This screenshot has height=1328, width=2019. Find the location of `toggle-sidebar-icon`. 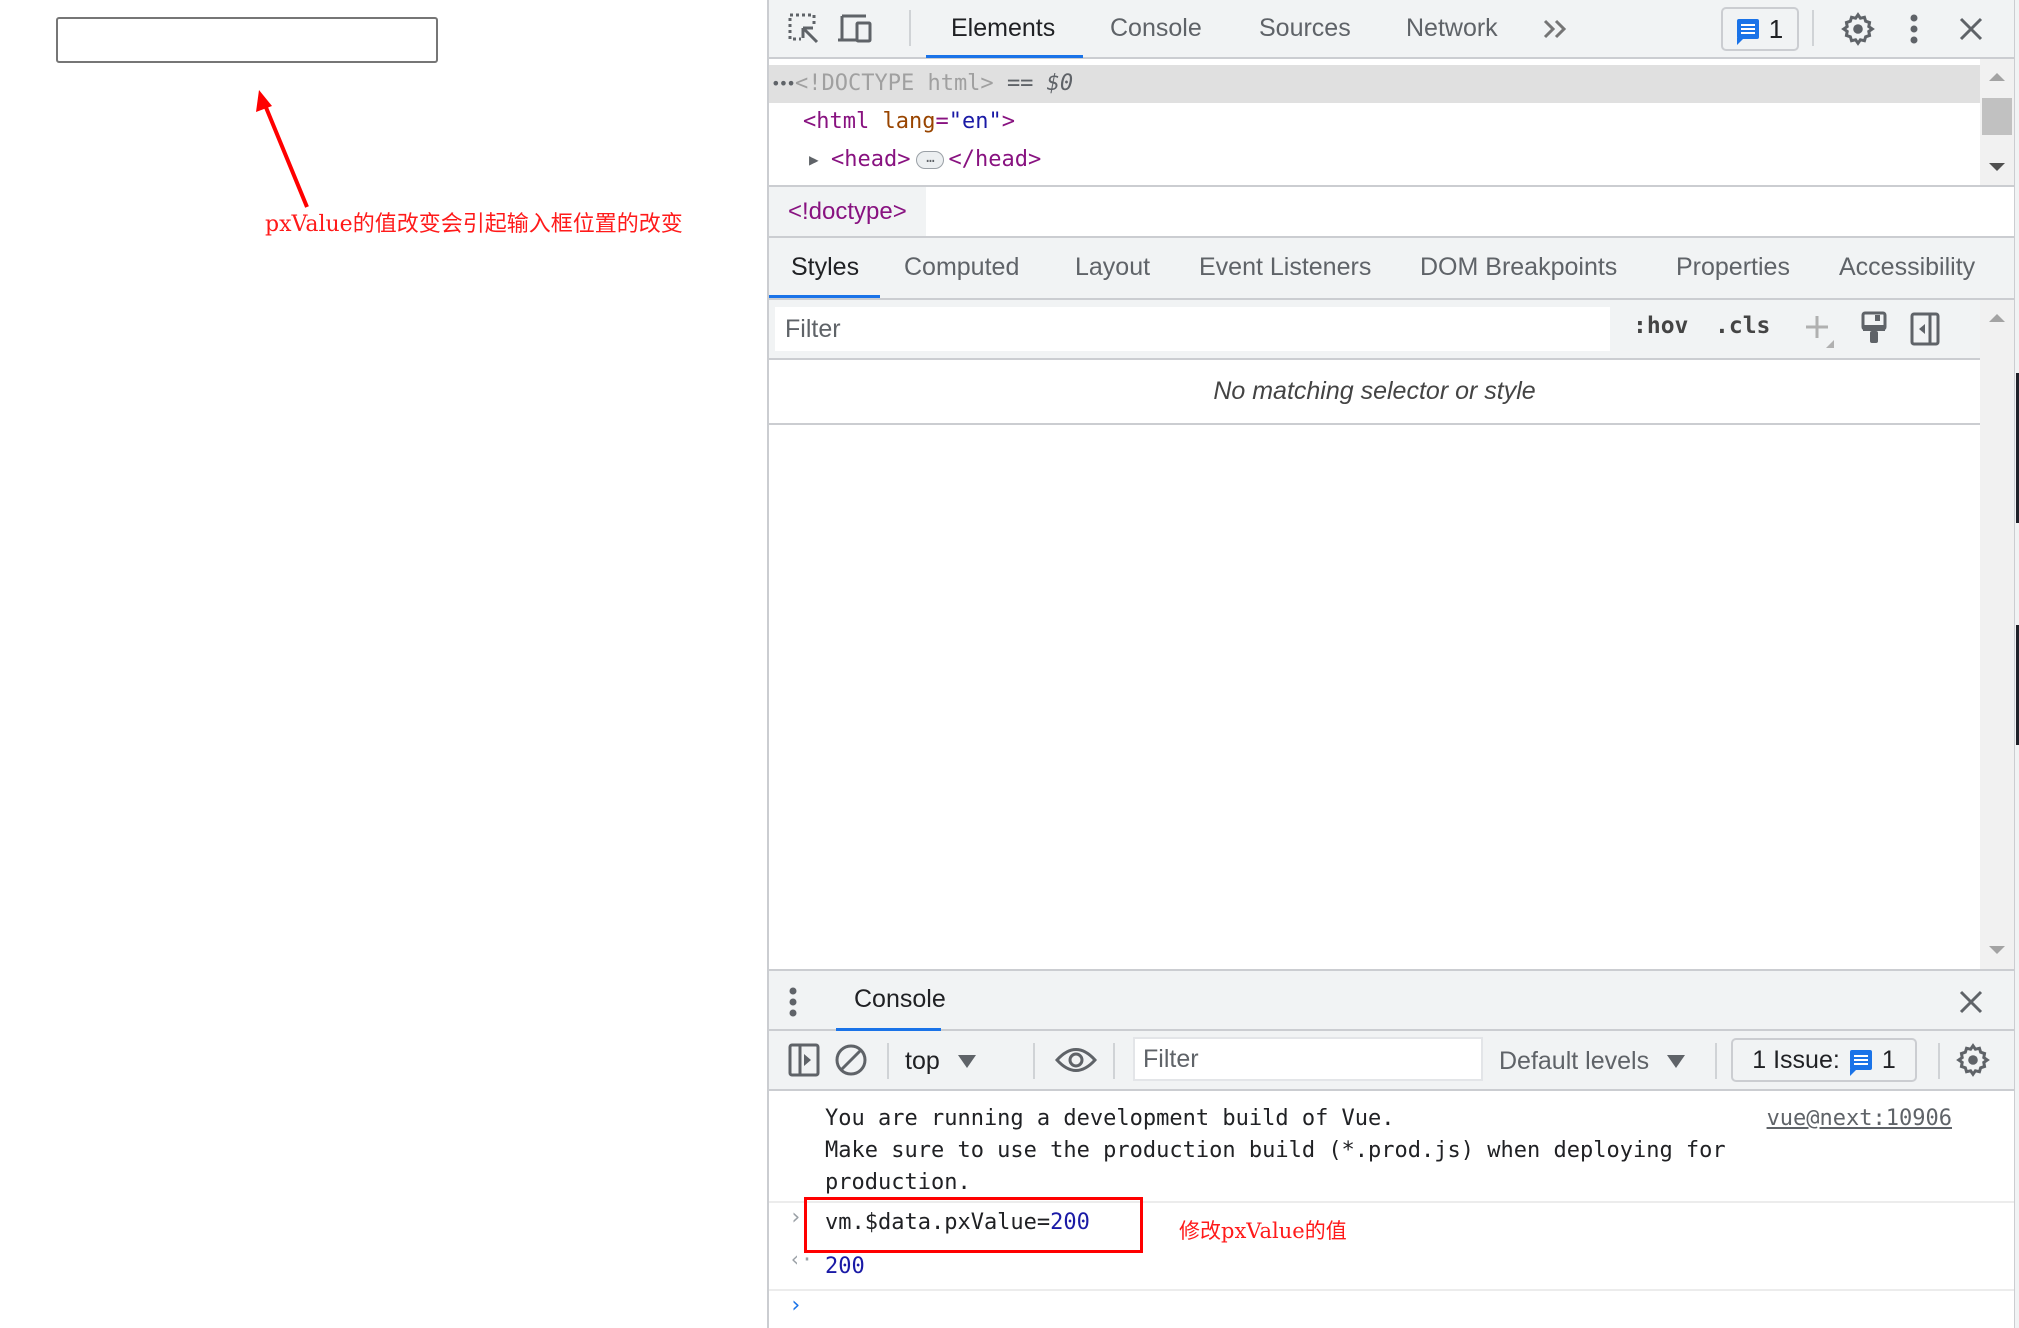

toggle-sidebar-icon is located at coordinates (1925, 329).